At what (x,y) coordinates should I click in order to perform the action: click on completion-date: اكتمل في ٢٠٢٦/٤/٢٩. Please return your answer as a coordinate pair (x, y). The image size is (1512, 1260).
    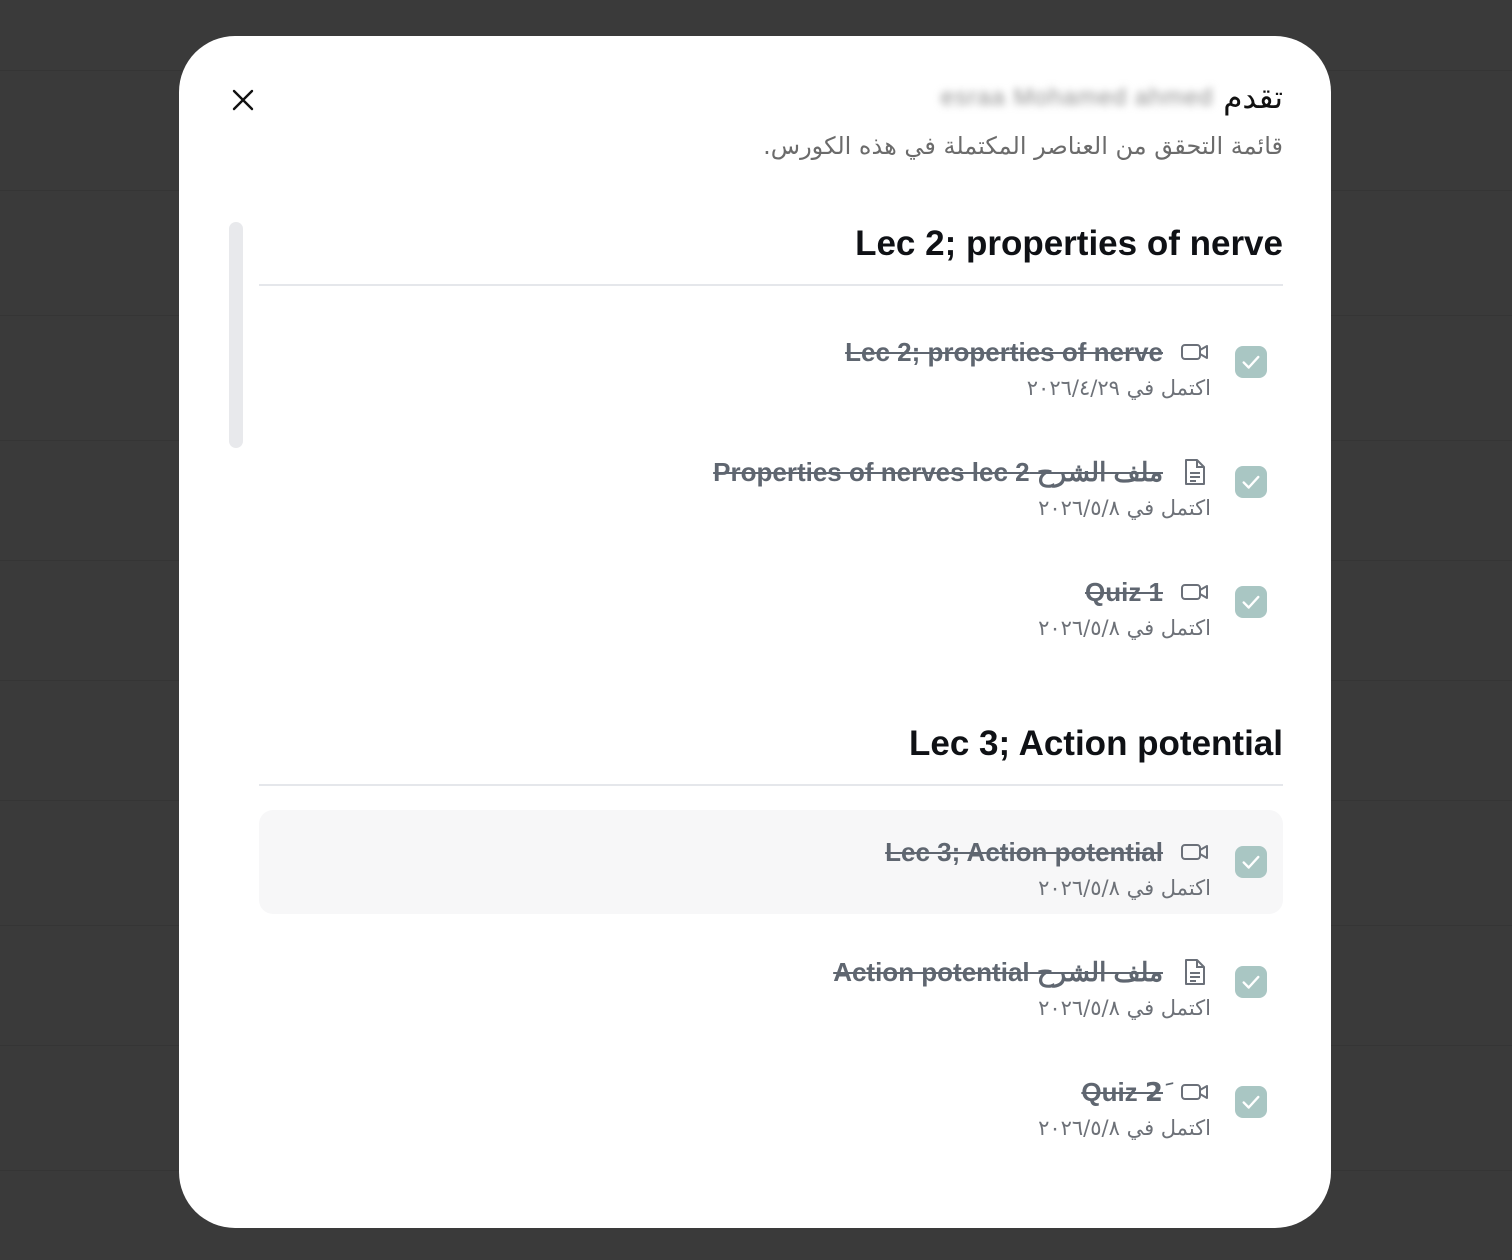
    Looking at the image, I should click on (1118, 388).